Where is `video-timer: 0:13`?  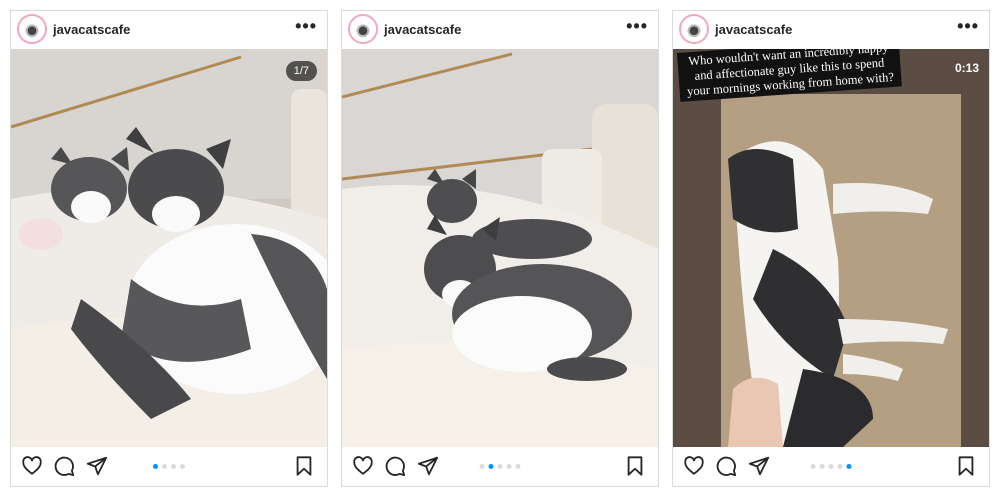
video-timer: 0:13 is located at coordinates (966, 68).